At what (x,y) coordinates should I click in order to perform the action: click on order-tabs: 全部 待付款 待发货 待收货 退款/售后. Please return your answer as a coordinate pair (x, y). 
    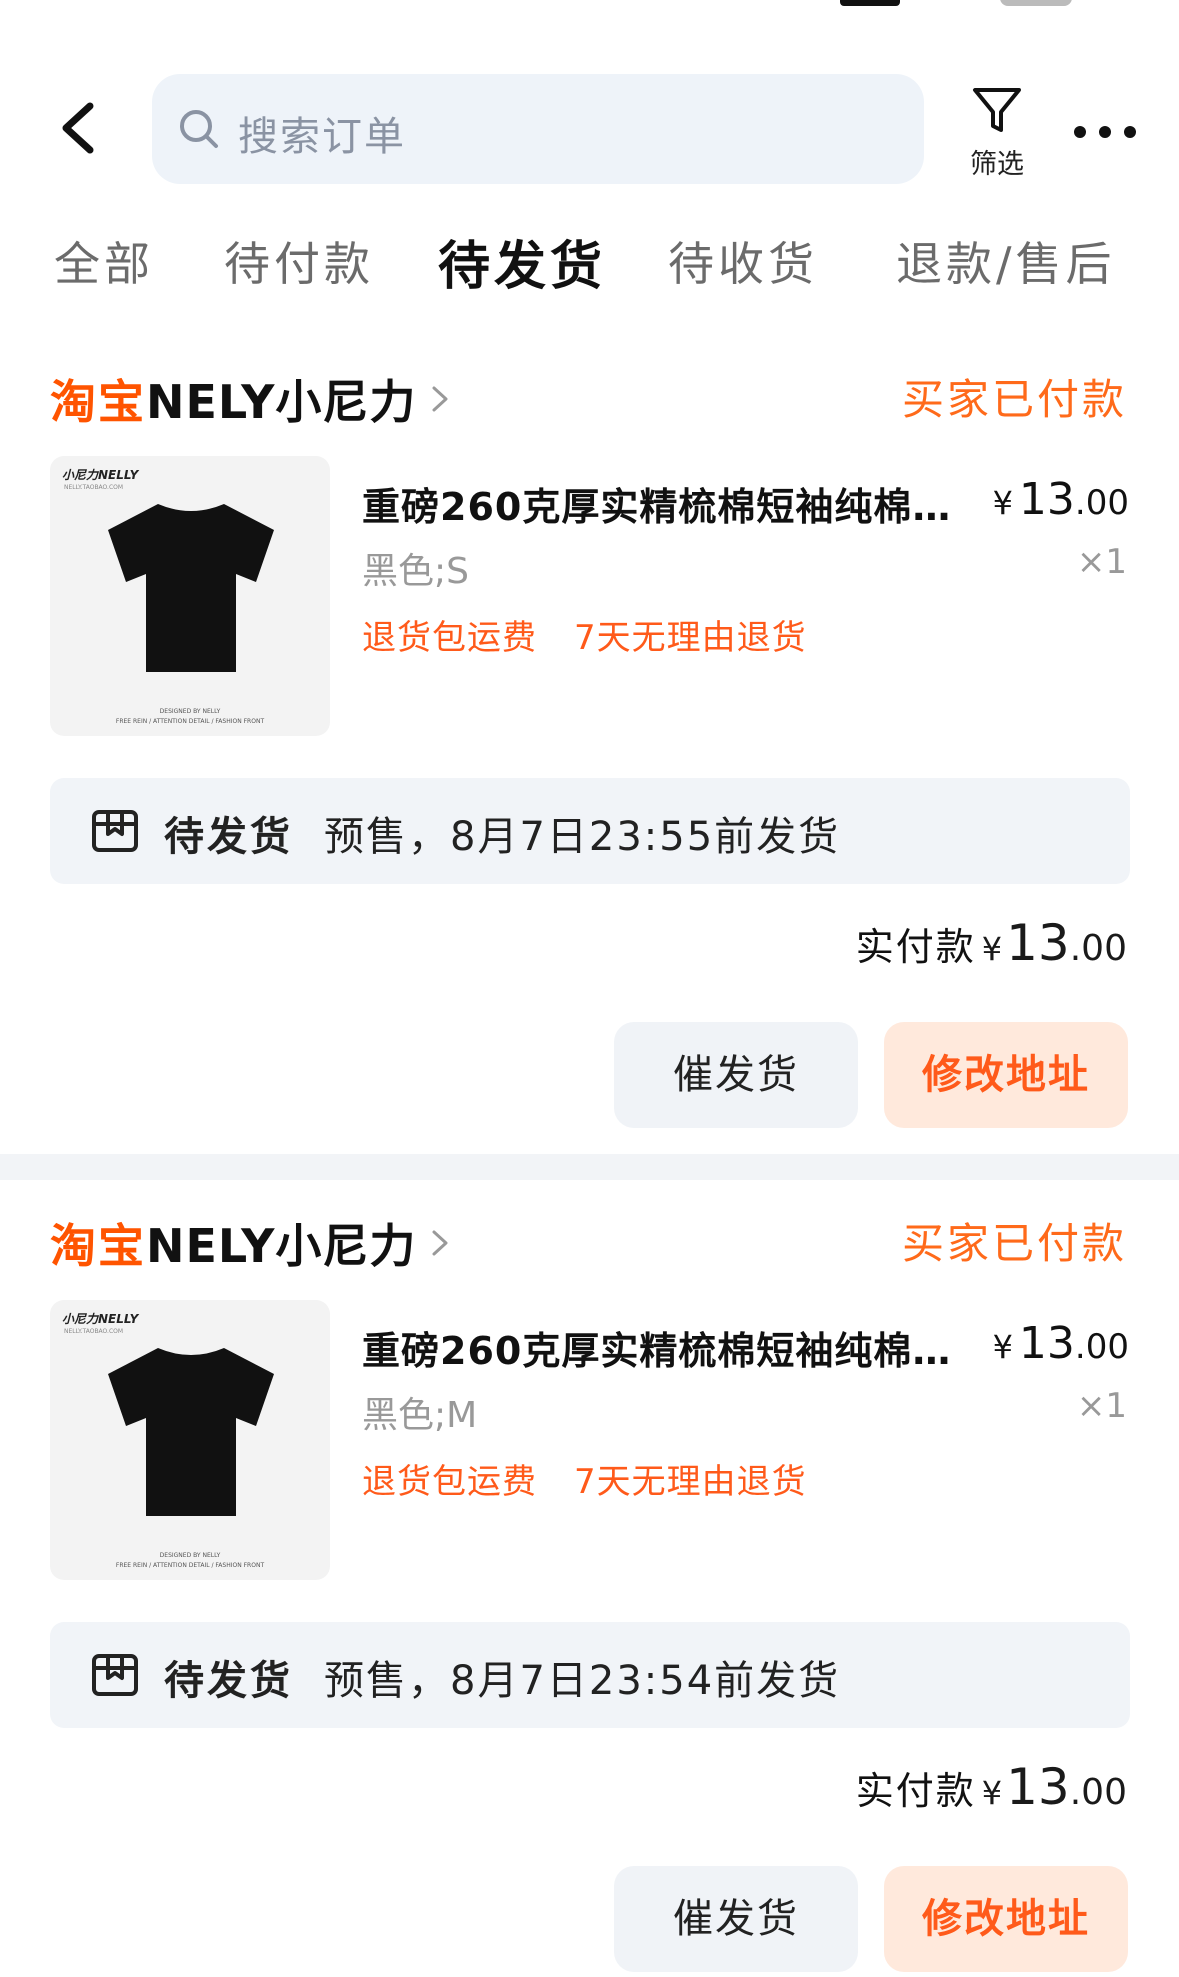
    Looking at the image, I should click on (589, 268).